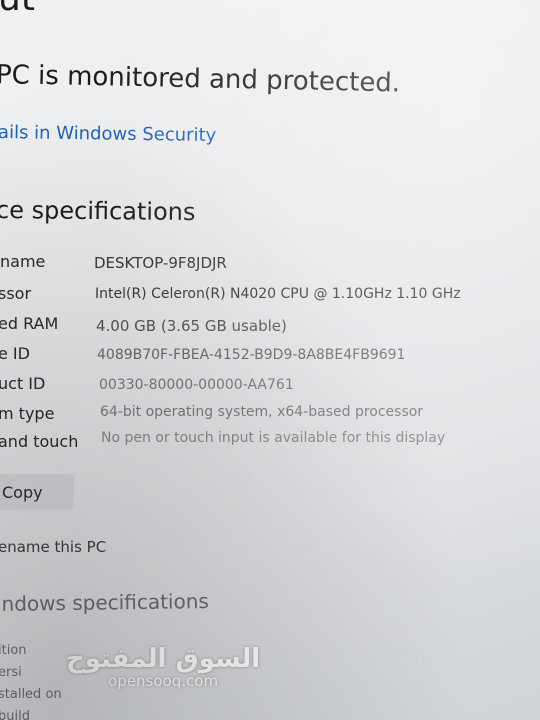 The width and height of the screenshot is (540, 720). What do you see at coordinates (160, 263) in the screenshot?
I see `spec-value: DESKTOP-9F8JDJR` at bounding box center [160, 263].